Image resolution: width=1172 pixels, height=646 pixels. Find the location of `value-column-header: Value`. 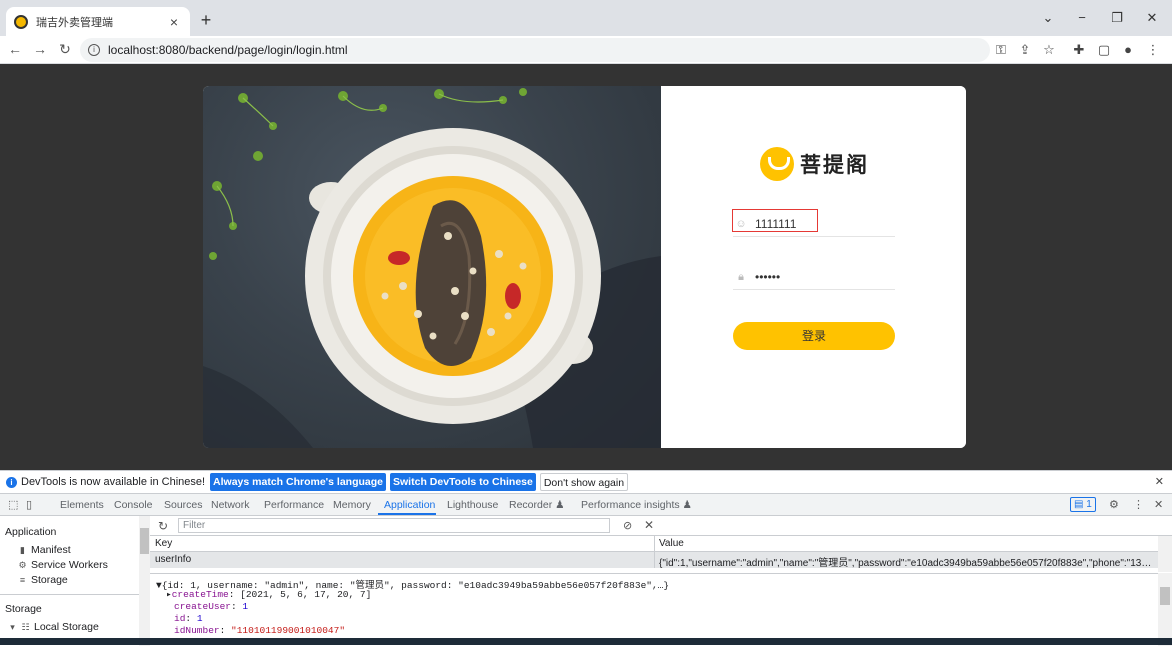

value-column-header: Value is located at coordinates (671, 543).